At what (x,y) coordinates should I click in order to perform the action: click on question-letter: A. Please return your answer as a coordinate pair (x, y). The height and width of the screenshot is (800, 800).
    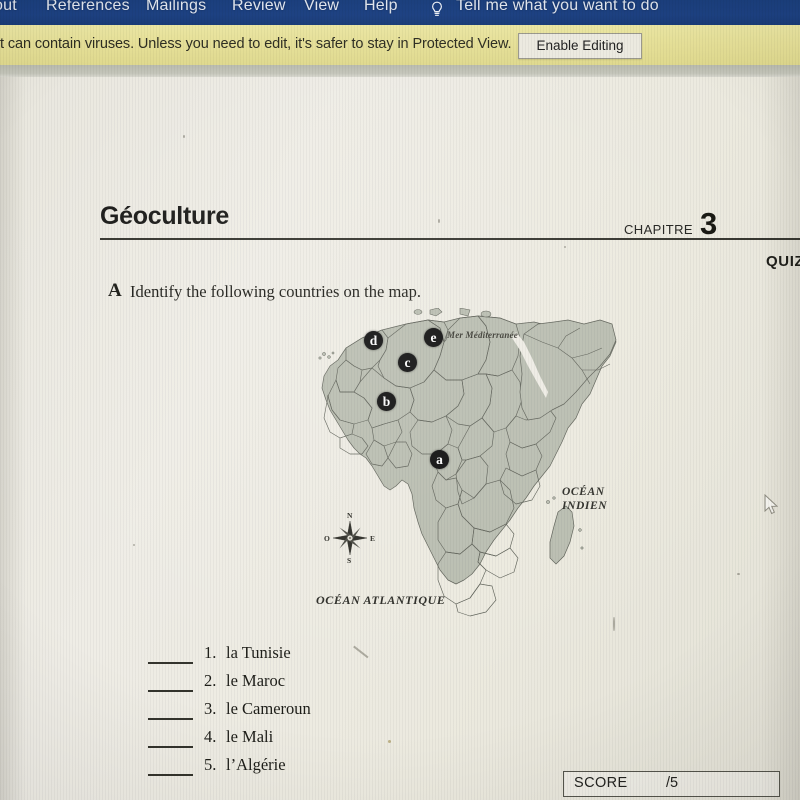
    Looking at the image, I should click on (115, 290).